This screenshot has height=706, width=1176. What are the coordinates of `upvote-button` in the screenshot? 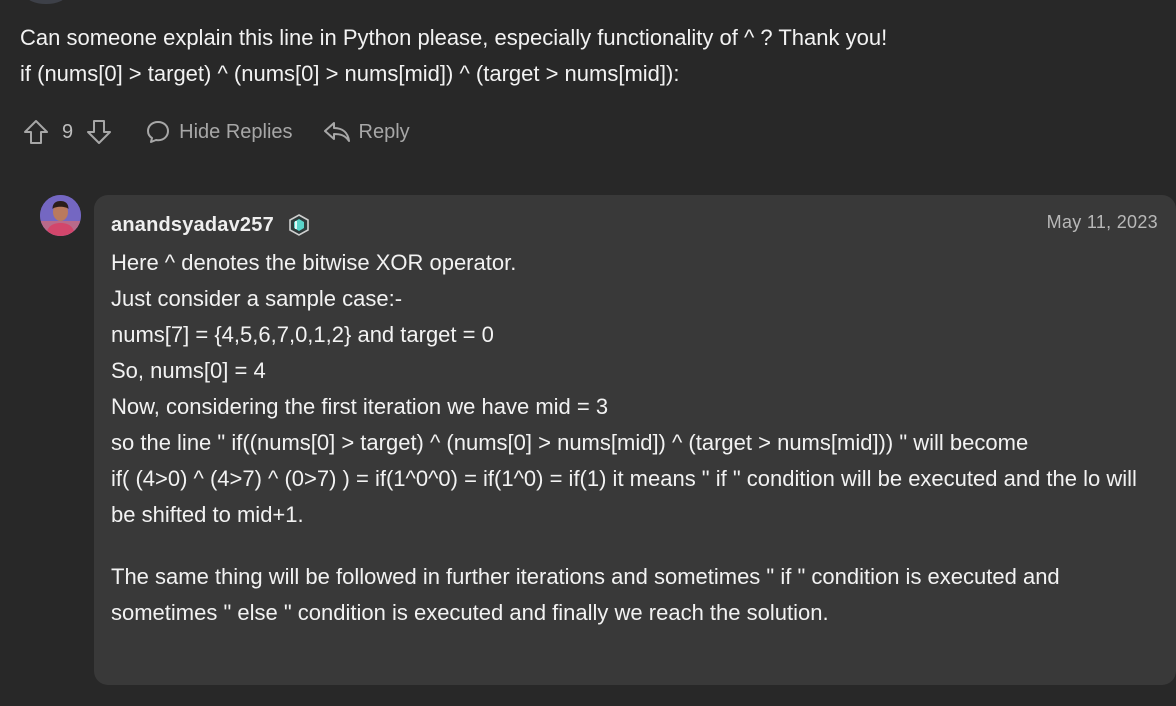 It's located at (36, 132).